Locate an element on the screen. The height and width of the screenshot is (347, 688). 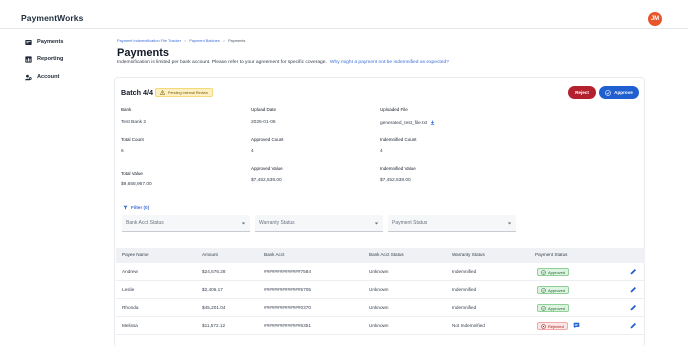
approve-button: Approve is located at coordinates (619, 92).